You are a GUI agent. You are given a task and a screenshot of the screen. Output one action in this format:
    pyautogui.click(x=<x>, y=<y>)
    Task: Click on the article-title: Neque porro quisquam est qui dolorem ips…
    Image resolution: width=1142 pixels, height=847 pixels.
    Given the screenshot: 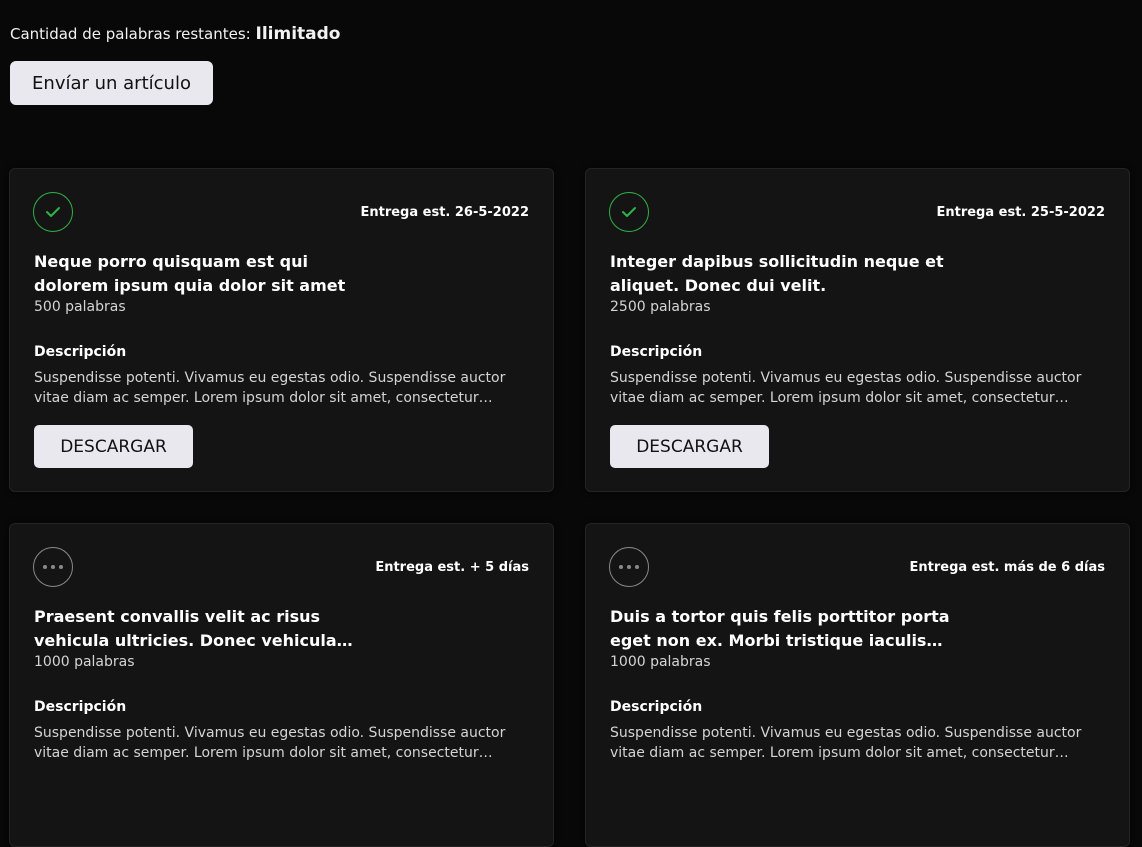 What is the action you would take?
    pyautogui.click(x=190, y=273)
    